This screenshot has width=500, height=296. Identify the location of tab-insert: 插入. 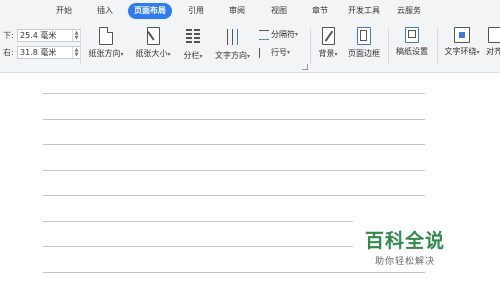
(105, 11).